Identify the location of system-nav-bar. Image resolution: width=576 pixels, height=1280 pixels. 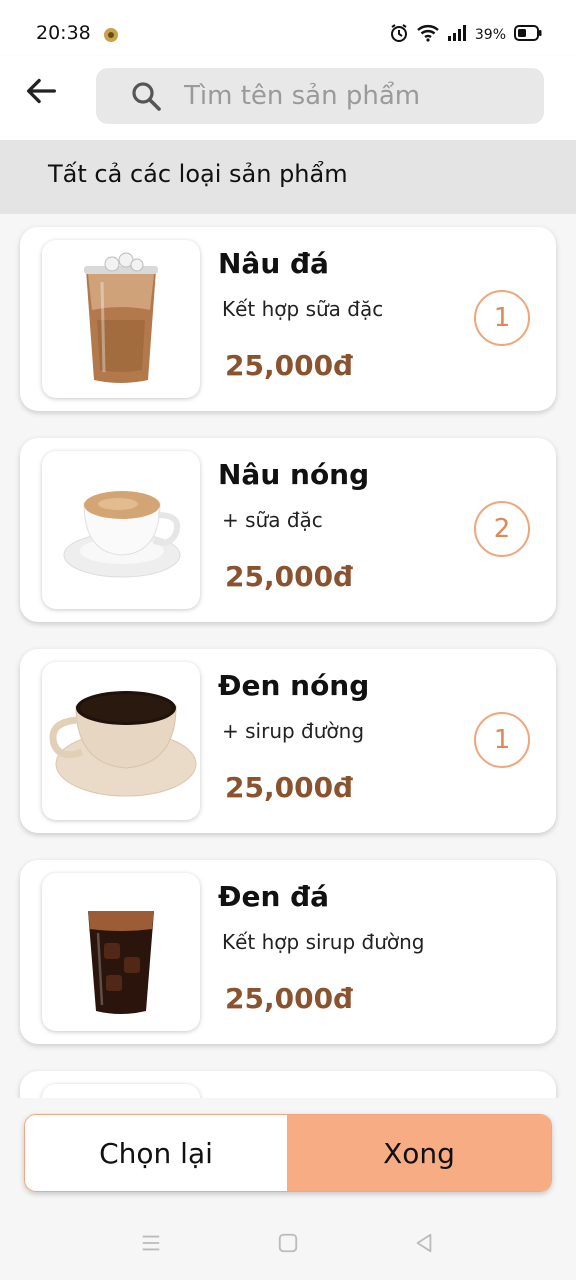
(288, 1242).